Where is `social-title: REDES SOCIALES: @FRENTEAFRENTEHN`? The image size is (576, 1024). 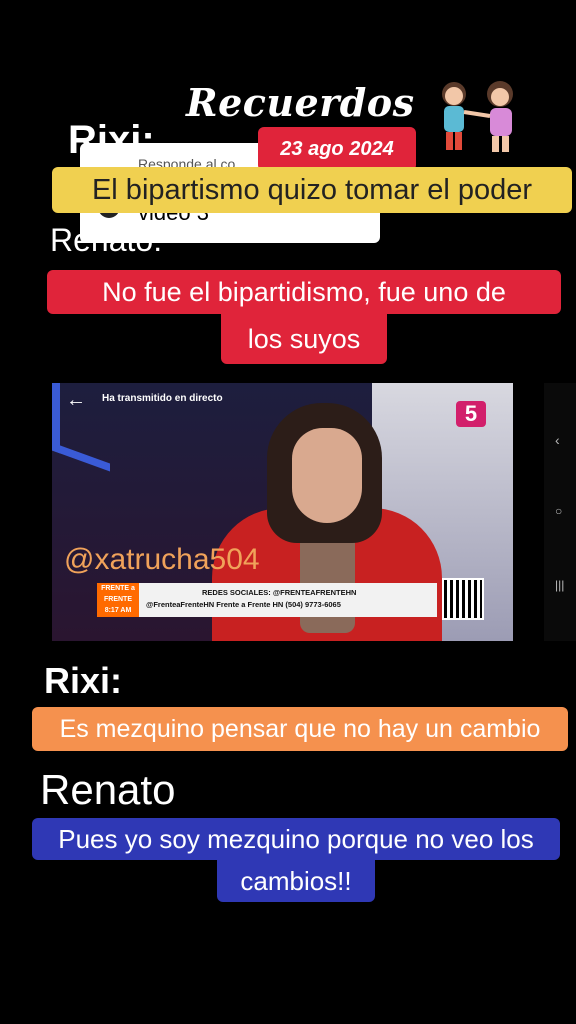 social-title: REDES SOCIALES: @FRENTEAFRENTEHN is located at coordinates (279, 592).